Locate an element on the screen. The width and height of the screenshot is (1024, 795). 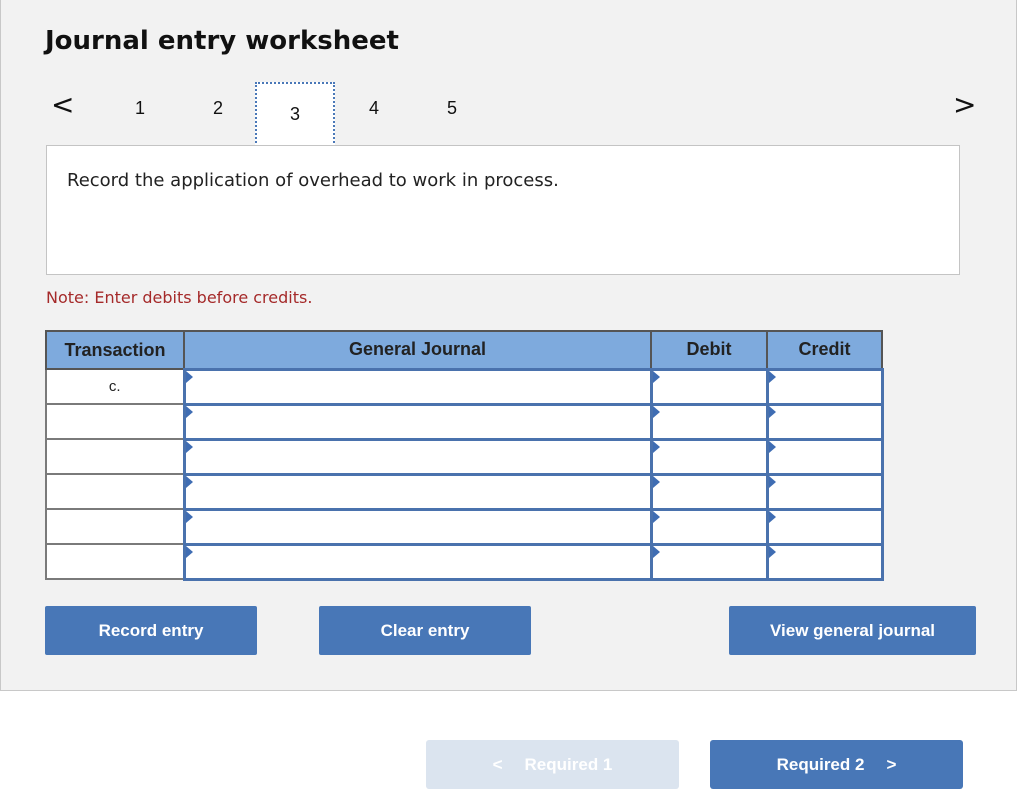
clear-entry-button: Clear entry is located at coordinates (425, 630).